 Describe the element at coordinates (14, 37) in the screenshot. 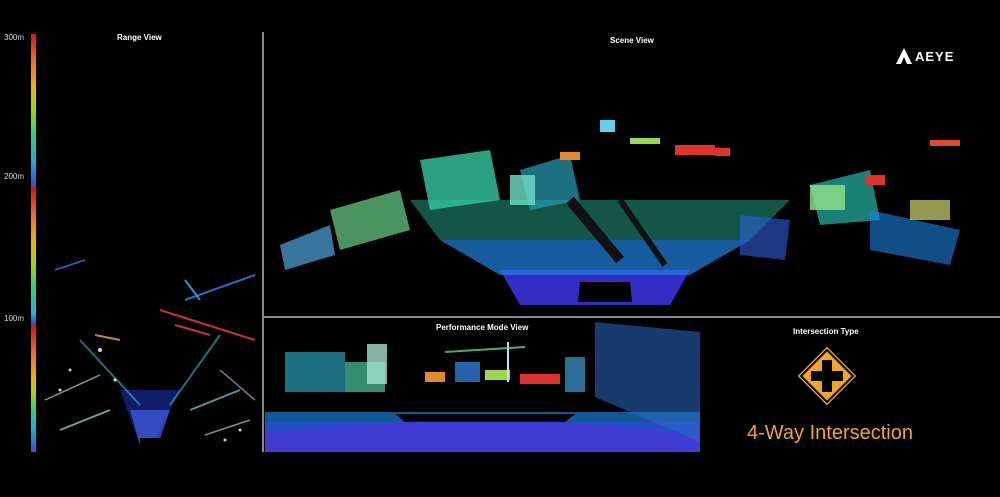

I see `scale-label-300m: 300m` at that location.